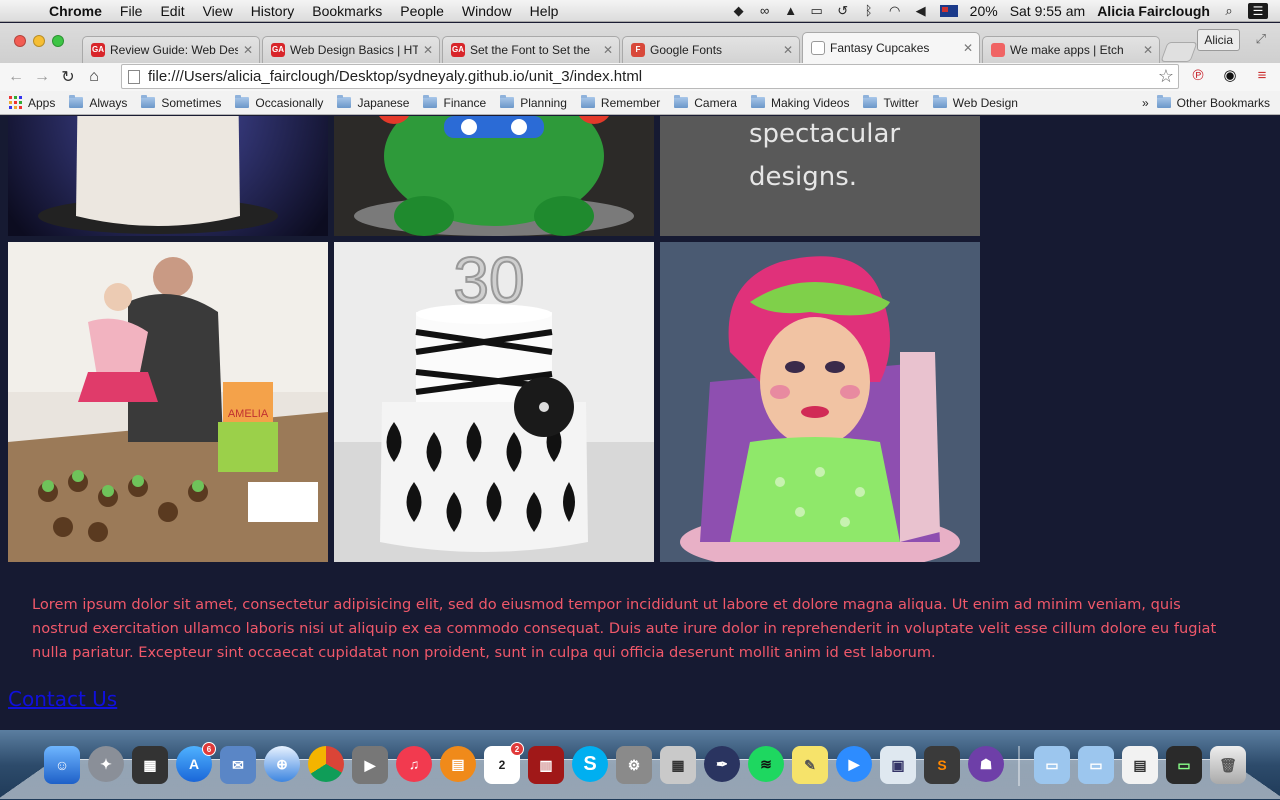 This screenshot has height=800, width=1280. What do you see at coordinates (1218, 40) in the screenshot?
I see `profile-button: Alicia` at bounding box center [1218, 40].